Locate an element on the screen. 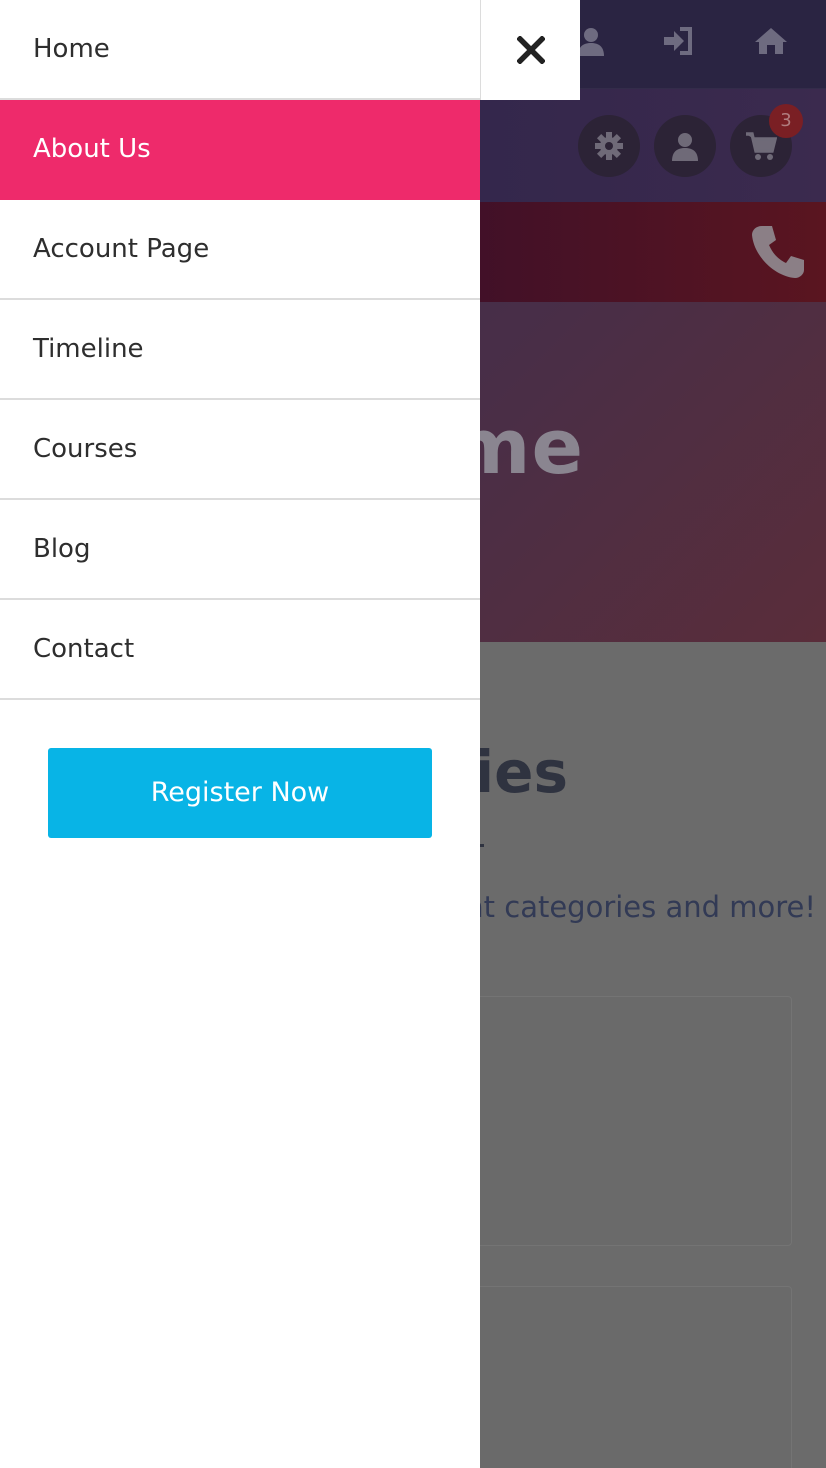  menu-item-timeline: Timeline is located at coordinates (240, 350).